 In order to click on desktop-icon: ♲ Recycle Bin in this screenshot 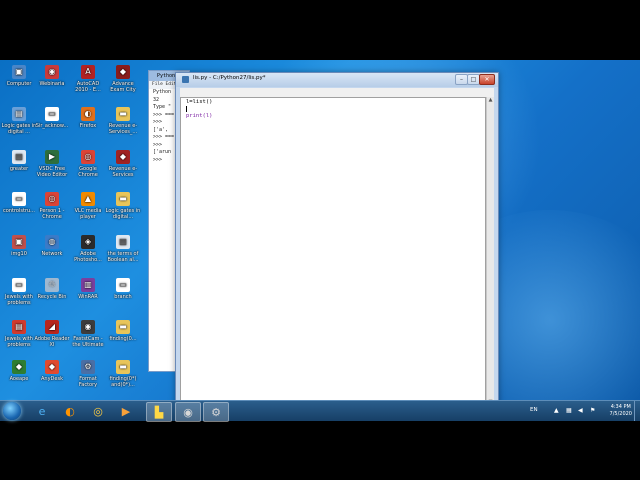, I will do `click(52, 289)`.